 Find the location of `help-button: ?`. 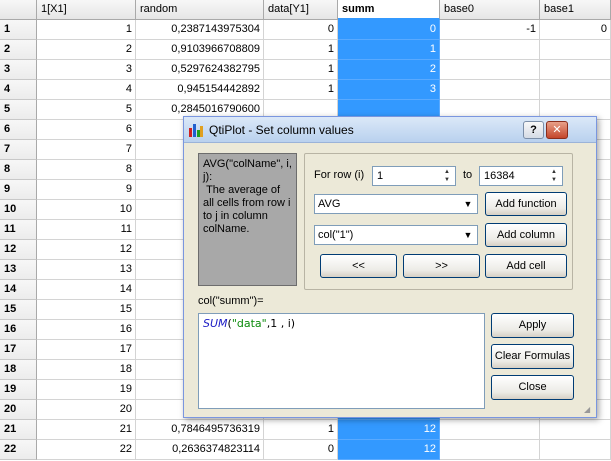

help-button: ? is located at coordinates (533, 130).